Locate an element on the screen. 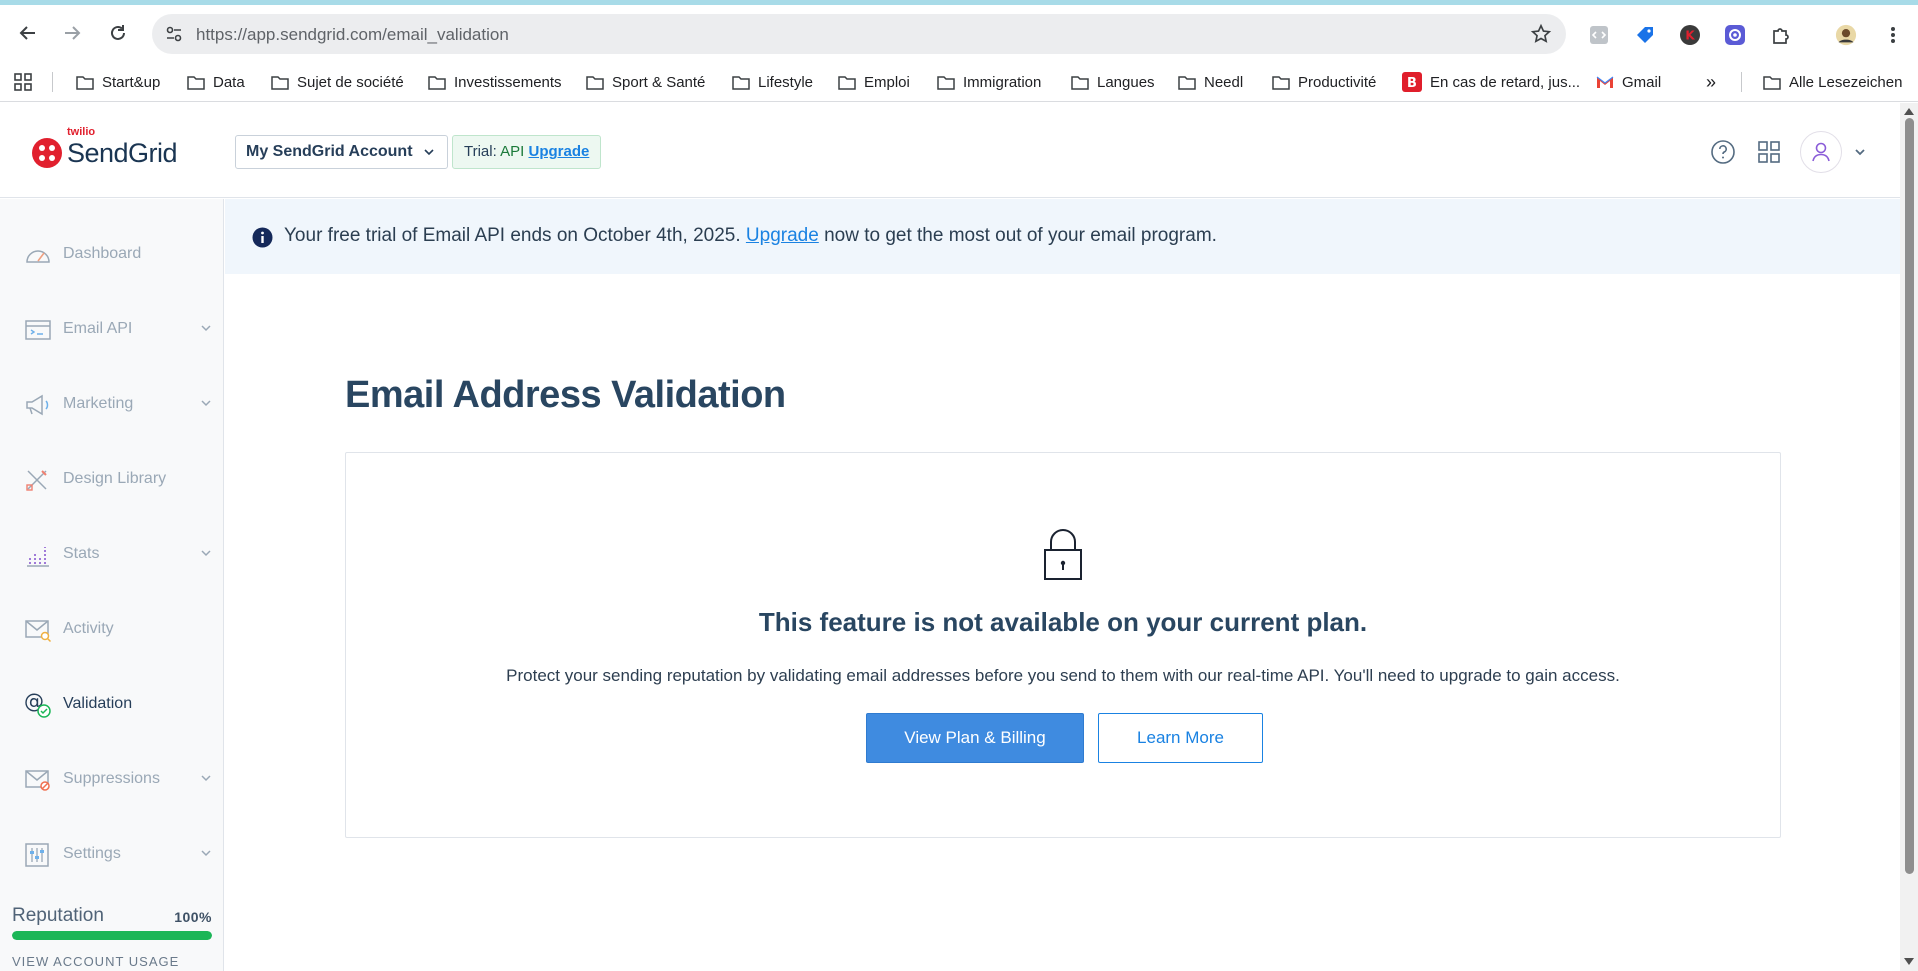 This screenshot has height=971, width=1918. sidebar-item-marketing: Marketing is located at coordinates (112, 404).